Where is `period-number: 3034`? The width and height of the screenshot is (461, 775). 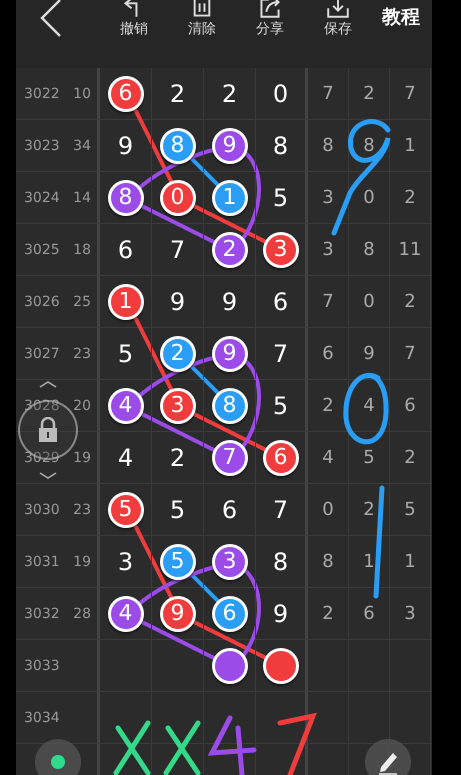 period-number: 3034 is located at coordinates (42, 718).